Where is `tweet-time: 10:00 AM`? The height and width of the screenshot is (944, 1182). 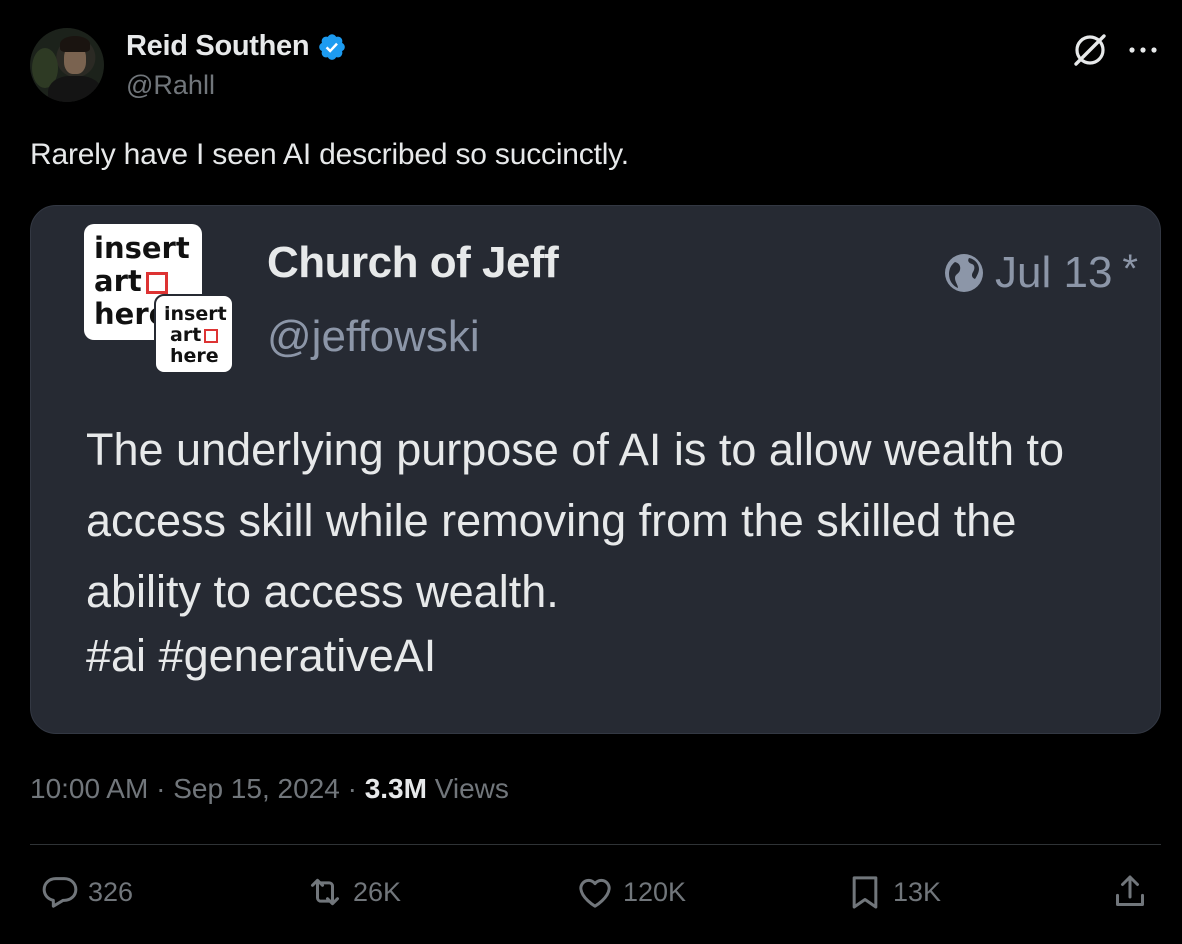 tweet-time: 10:00 AM is located at coordinates (89, 788).